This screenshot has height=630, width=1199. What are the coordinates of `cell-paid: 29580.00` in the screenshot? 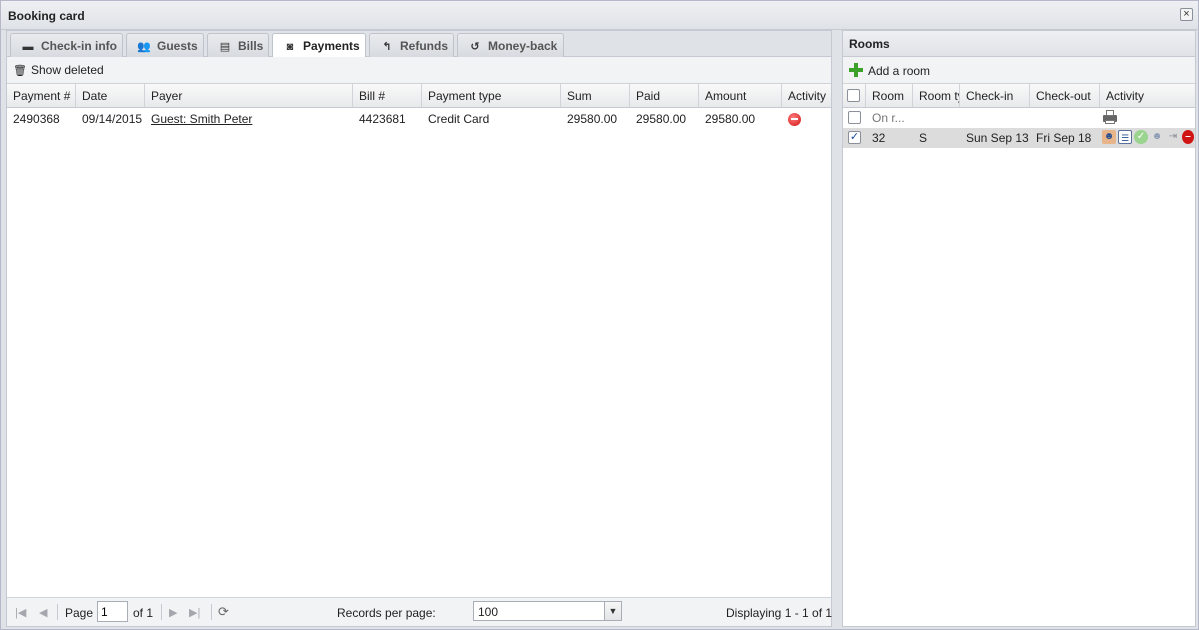 It's located at (661, 119).